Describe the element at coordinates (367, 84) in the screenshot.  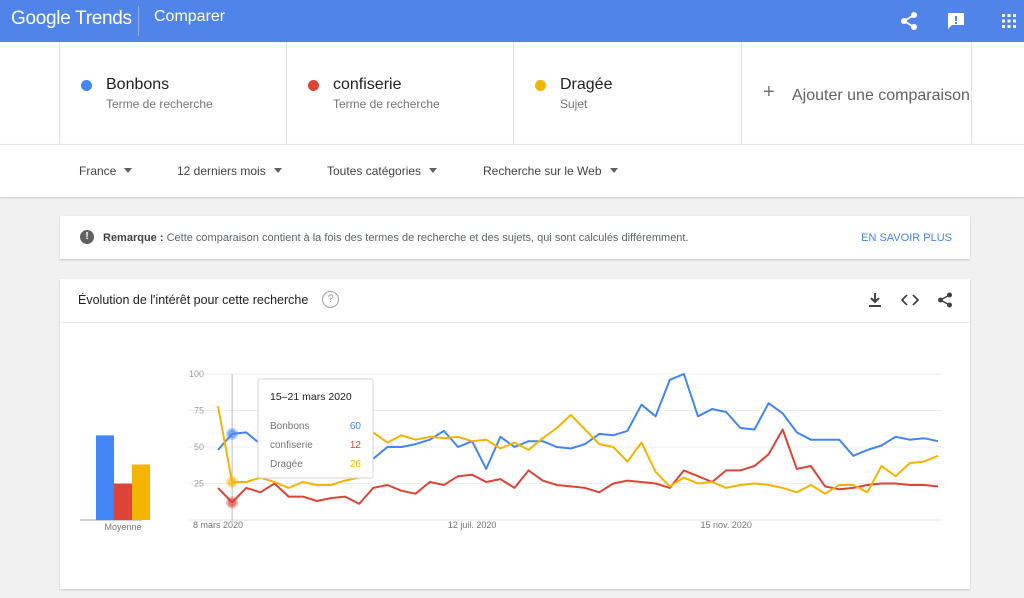
I see `term-name: confiserie` at that location.